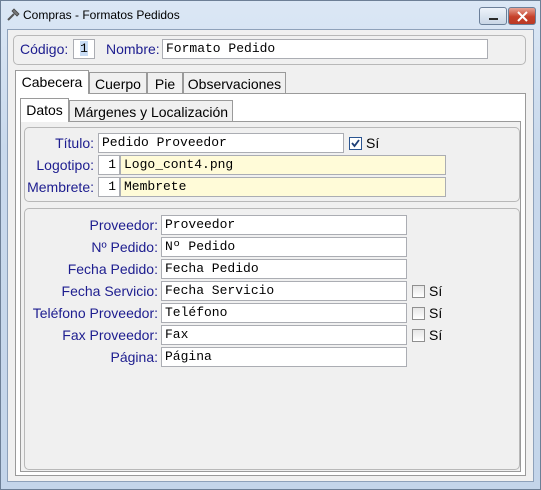 The width and height of the screenshot is (541, 490). Describe the element at coordinates (109, 165) in the screenshot. I see `logotipo-num-field: 1` at that location.